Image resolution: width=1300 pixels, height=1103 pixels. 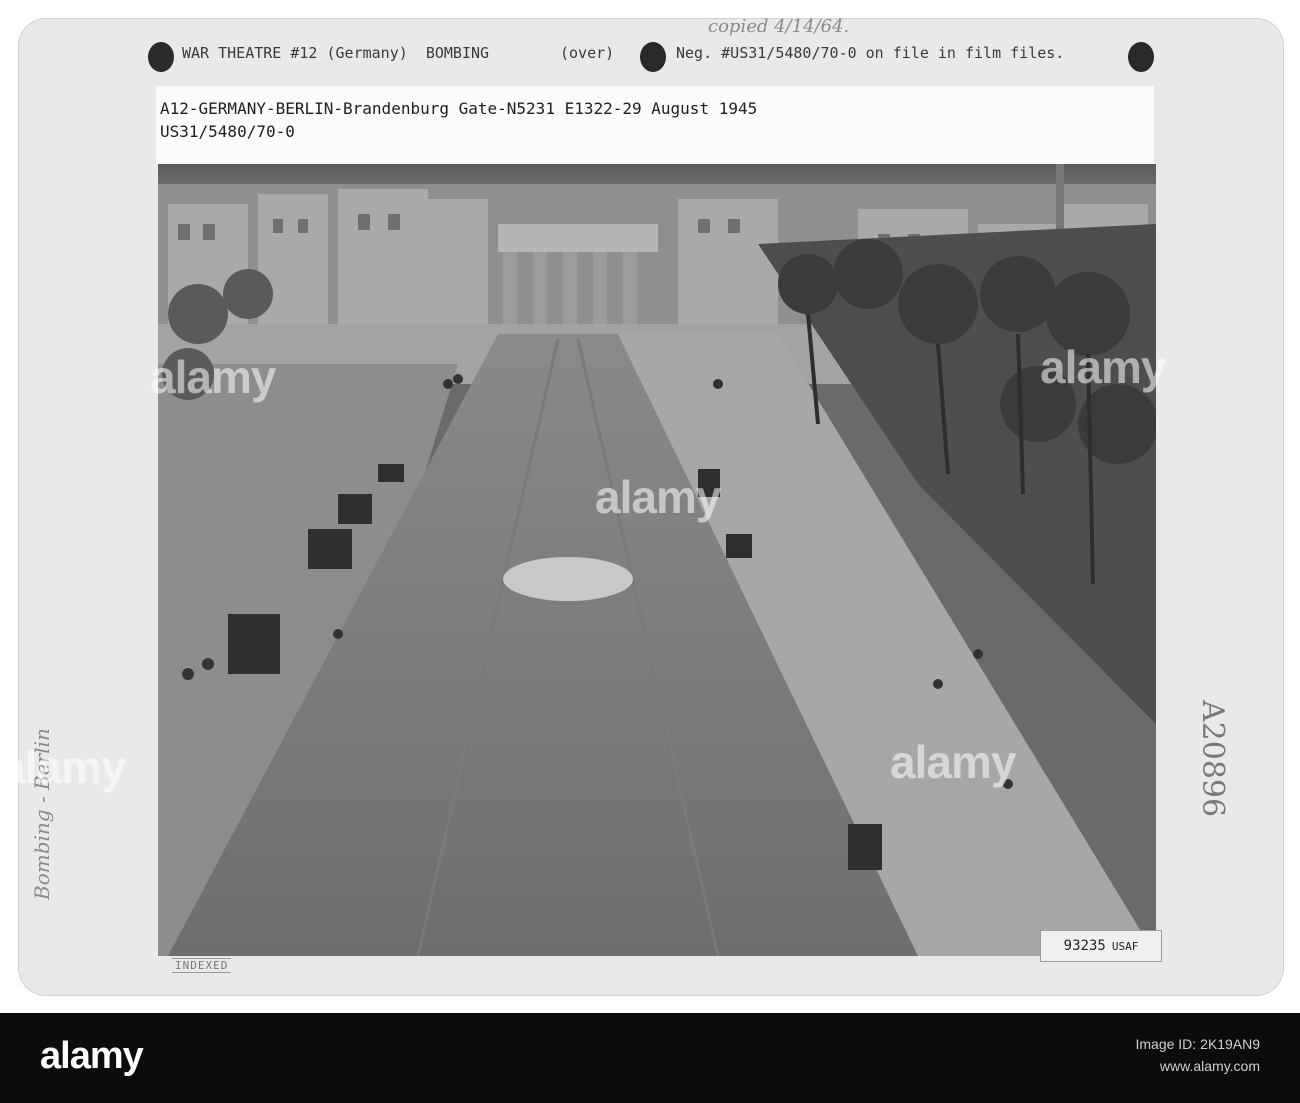 What do you see at coordinates (1084, 946) in the screenshot?
I see `stamp-number: 93235` at bounding box center [1084, 946].